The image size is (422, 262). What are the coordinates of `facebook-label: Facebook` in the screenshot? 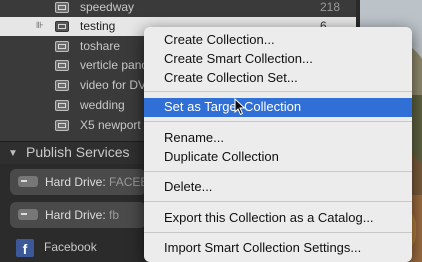 It's located at (70, 247).